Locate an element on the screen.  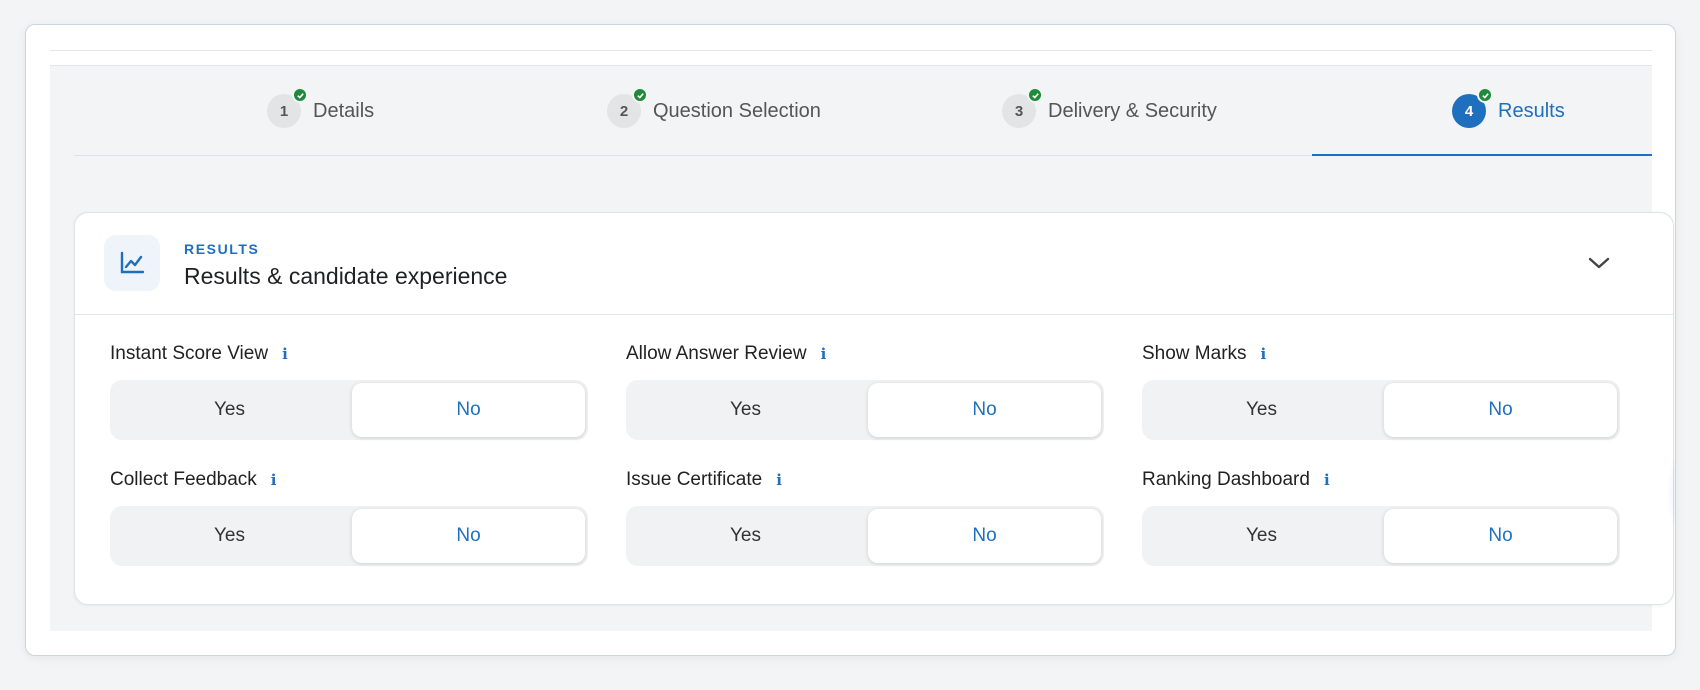
step-label: Delivery & Security is located at coordinates (1132, 110).